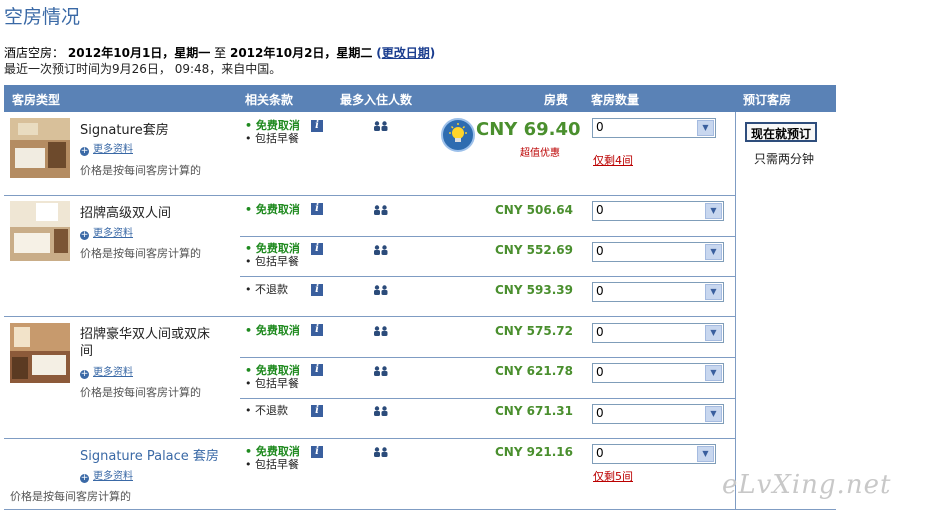  I want to click on header-rooms: 客房数量, so click(615, 100).